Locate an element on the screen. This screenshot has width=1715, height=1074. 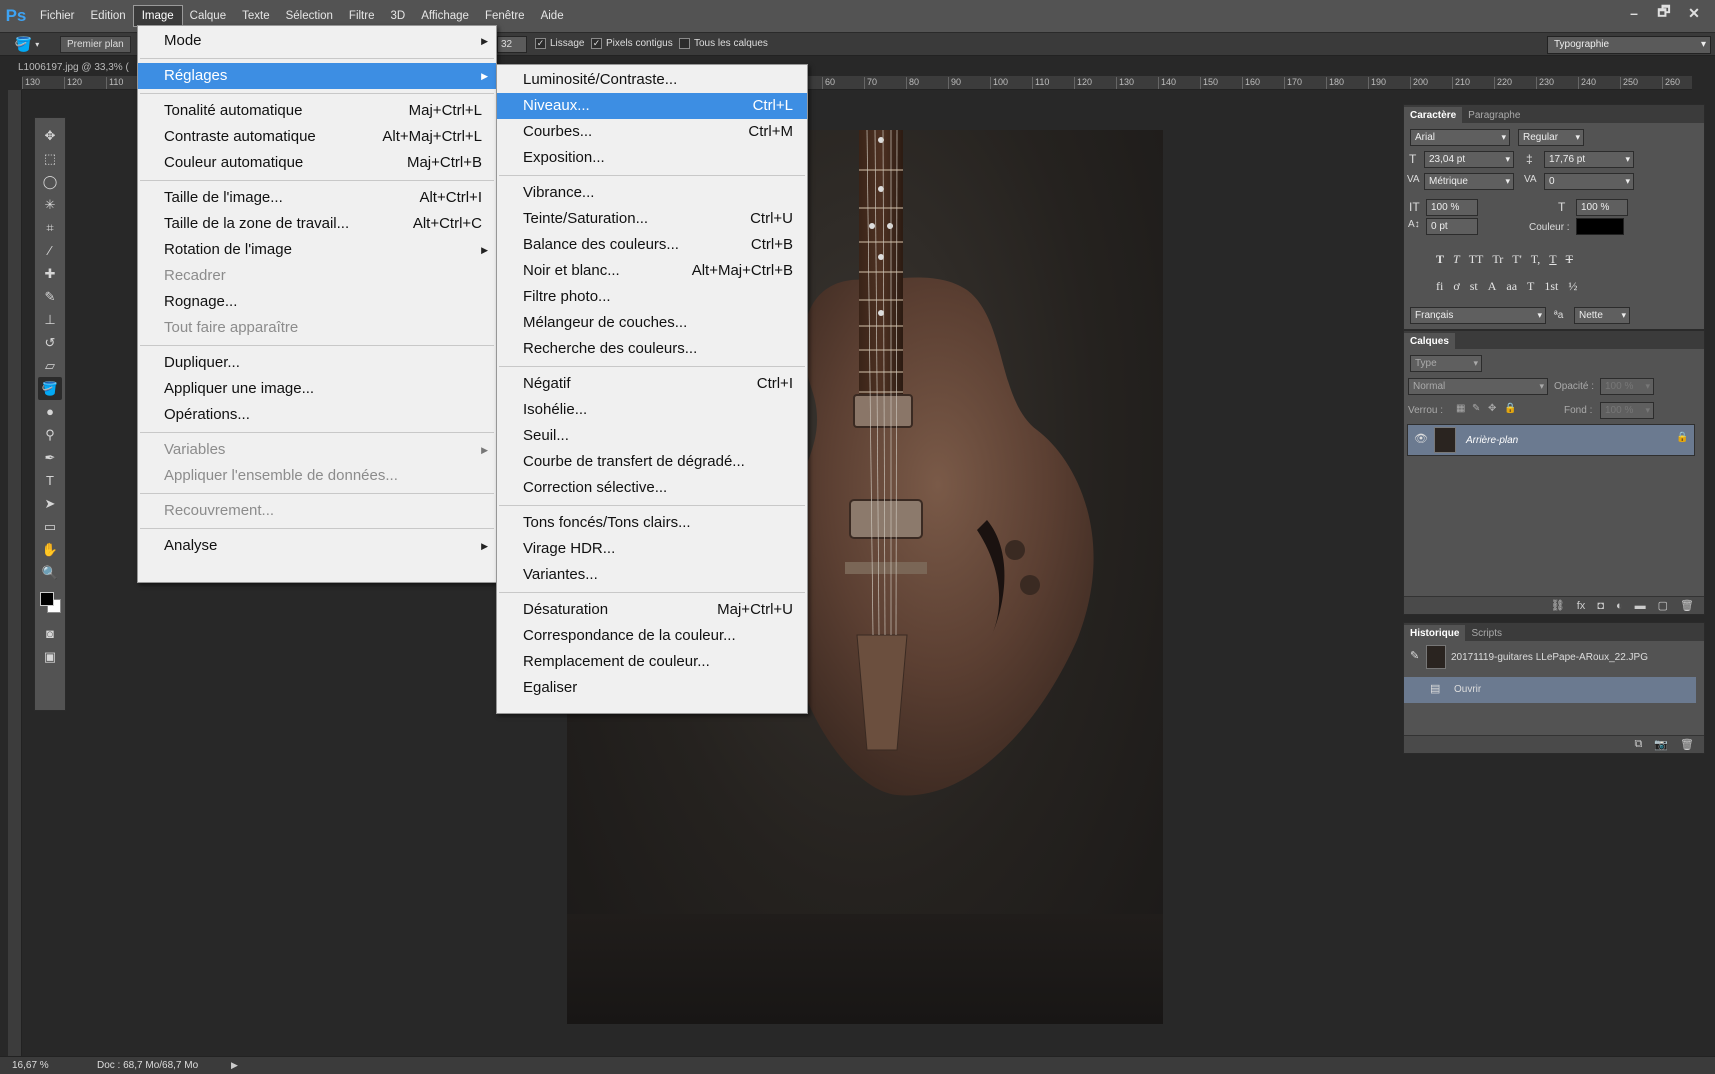
font-style-select: Regular is located at coordinates (1551, 137).